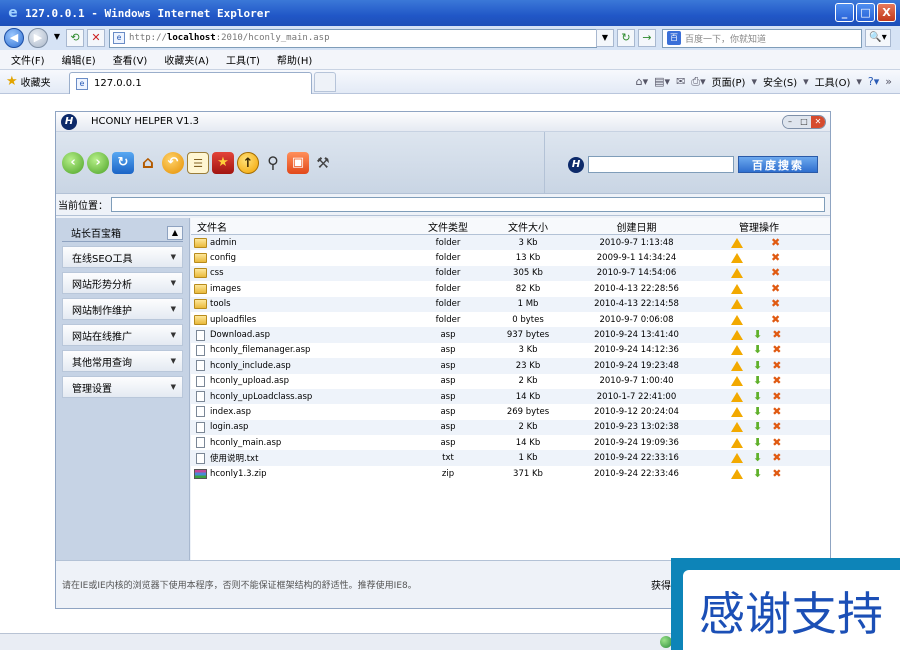 This screenshot has width=900, height=650. What do you see at coordinates (647, 38) in the screenshot?
I see `go-button: →` at bounding box center [647, 38].